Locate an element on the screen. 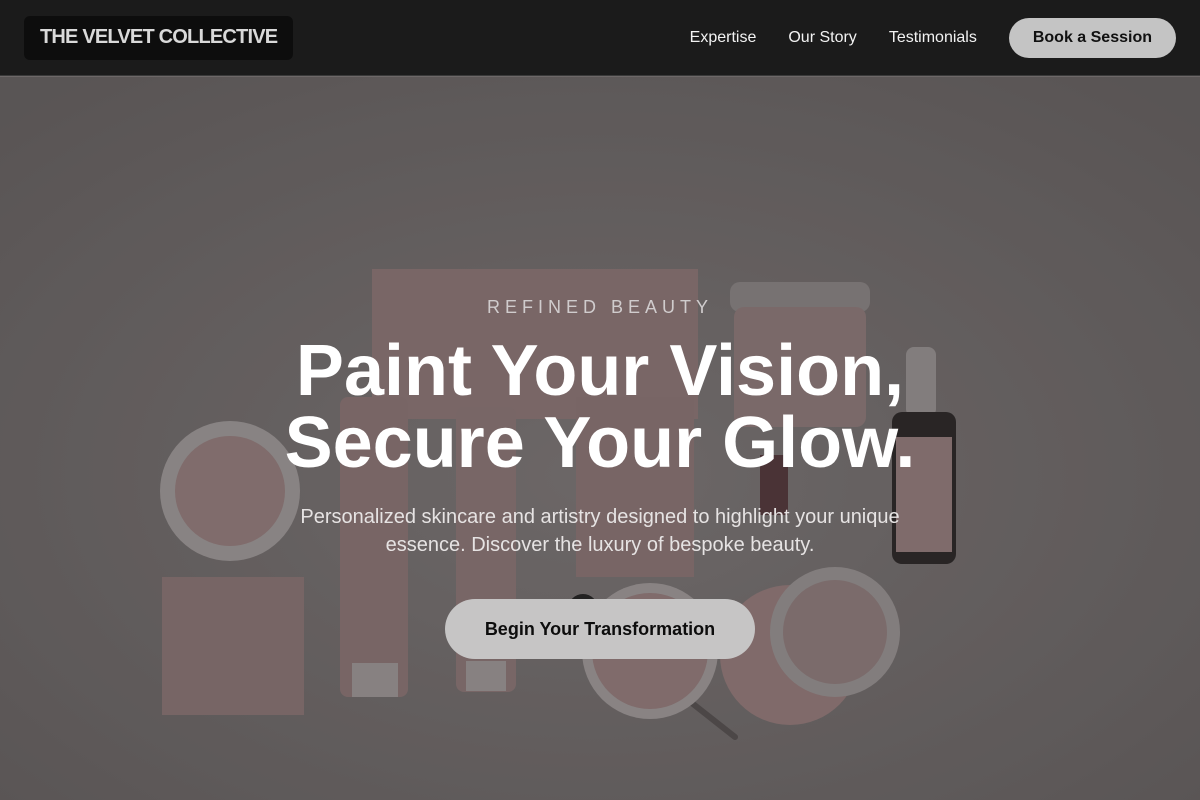 Image resolution: width=1200 pixels, height=800 pixels. book-session-button: Book a Session is located at coordinates (1092, 37).